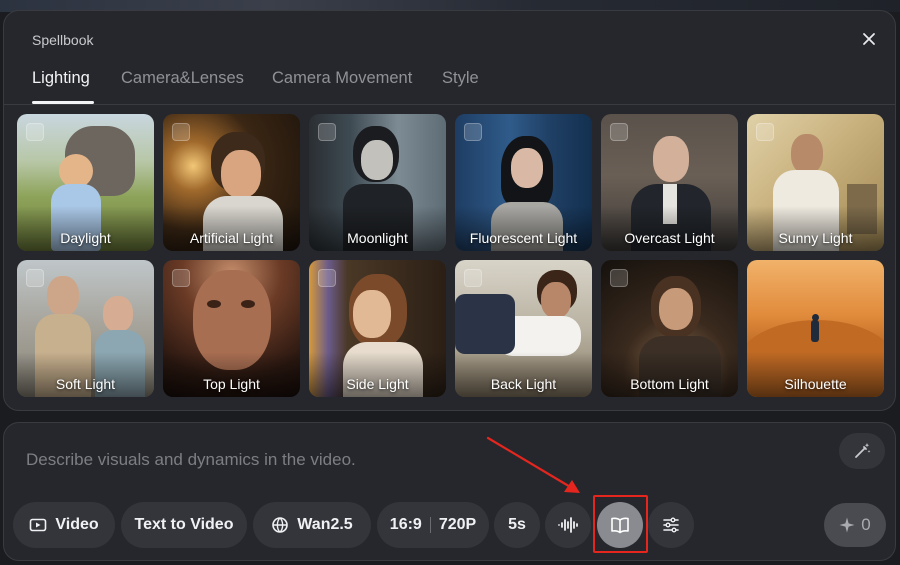 The width and height of the screenshot is (900, 565). I want to click on preset-card-daylight: Daylight, so click(85, 182).